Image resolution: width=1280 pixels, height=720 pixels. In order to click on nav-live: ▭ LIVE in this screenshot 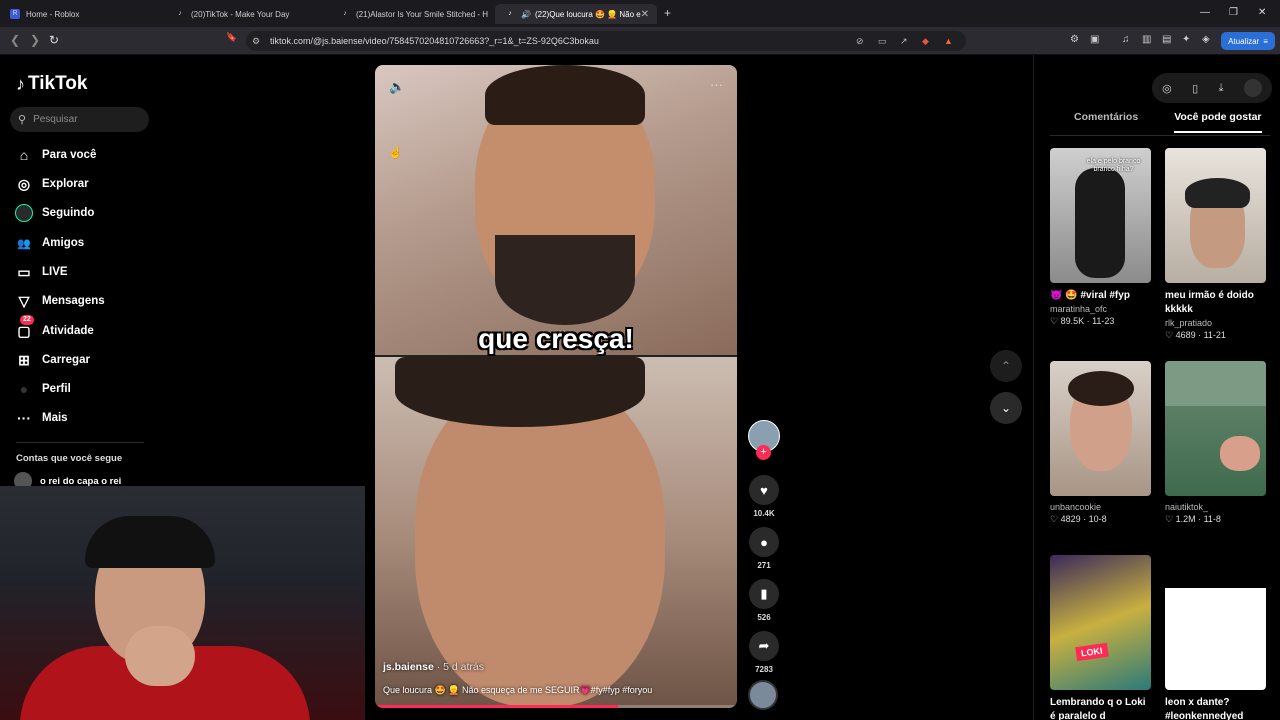, I will do `click(40, 272)`.